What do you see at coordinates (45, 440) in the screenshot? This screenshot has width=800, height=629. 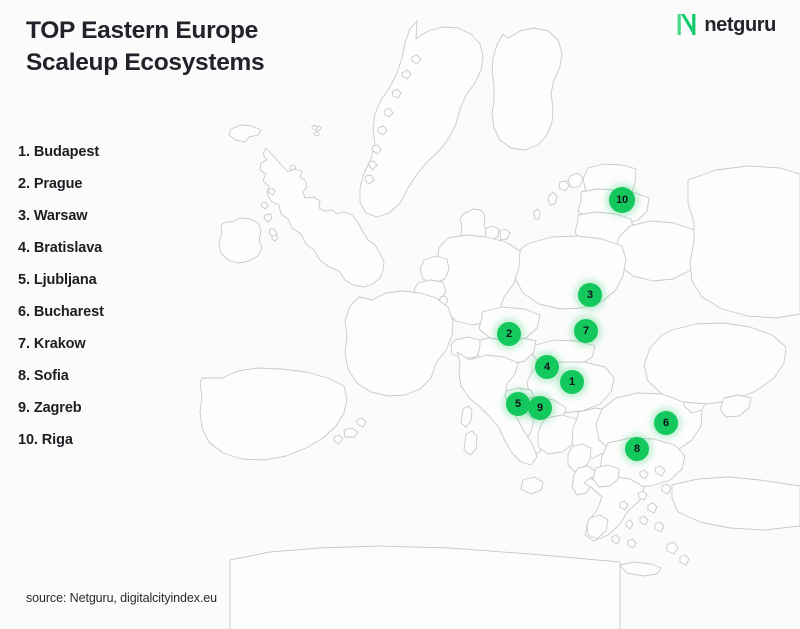 I see `list-item: 10. Riga` at bounding box center [45, 440].